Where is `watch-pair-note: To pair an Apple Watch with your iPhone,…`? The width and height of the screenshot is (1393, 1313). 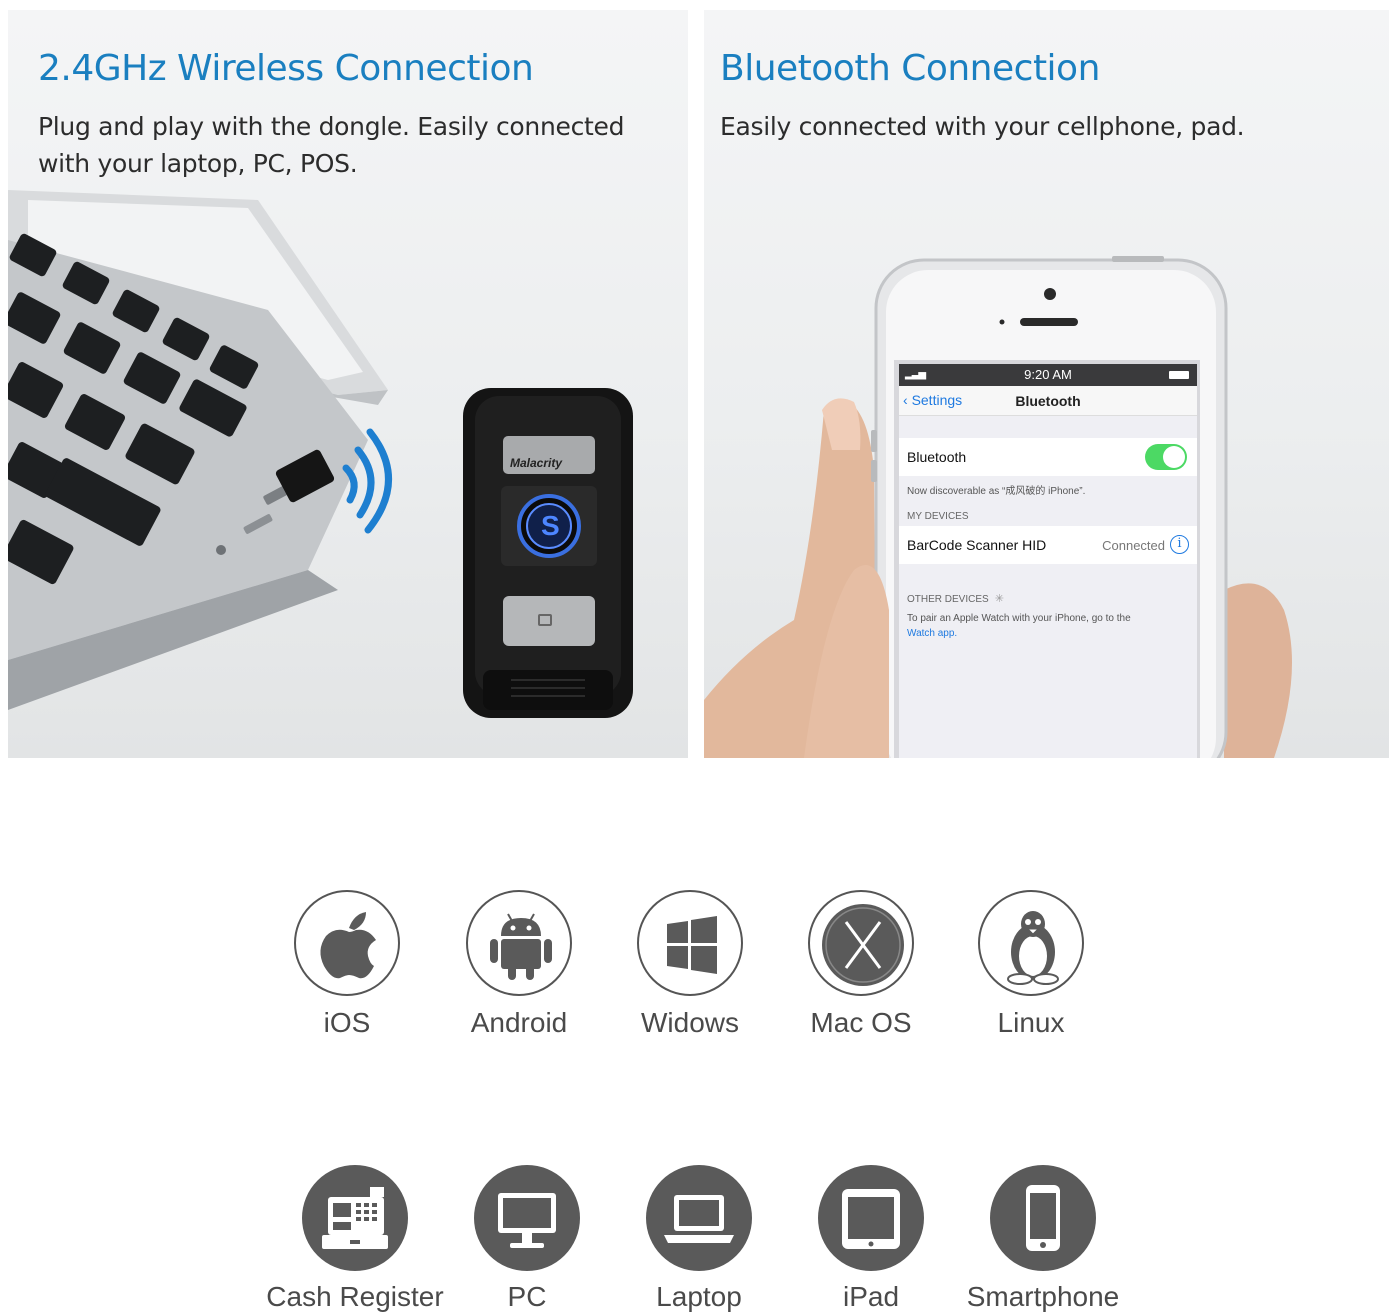
watch-pair-note: To pair an Apple Watch with your iPhone,… is located at coordinates (1048, 626).